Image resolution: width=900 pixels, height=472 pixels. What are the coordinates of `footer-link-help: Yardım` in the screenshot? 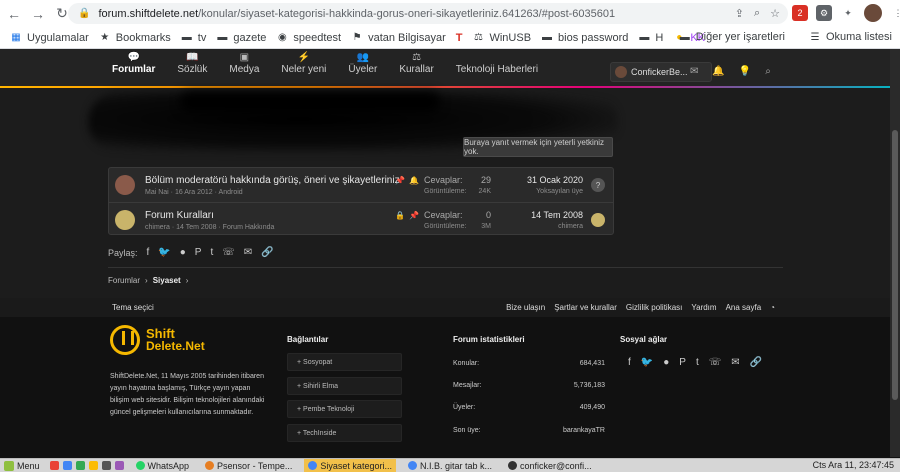 It's located at (703, 307).